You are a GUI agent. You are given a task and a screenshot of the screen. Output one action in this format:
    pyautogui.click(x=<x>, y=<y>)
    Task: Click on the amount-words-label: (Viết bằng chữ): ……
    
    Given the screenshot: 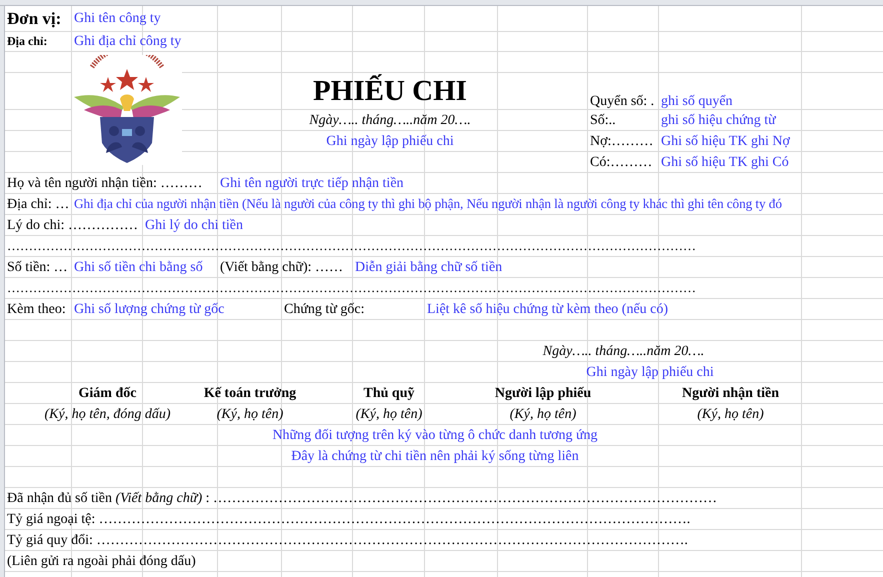 What is the action you would take?
    pyautogui.click(x=281, y=268)
    